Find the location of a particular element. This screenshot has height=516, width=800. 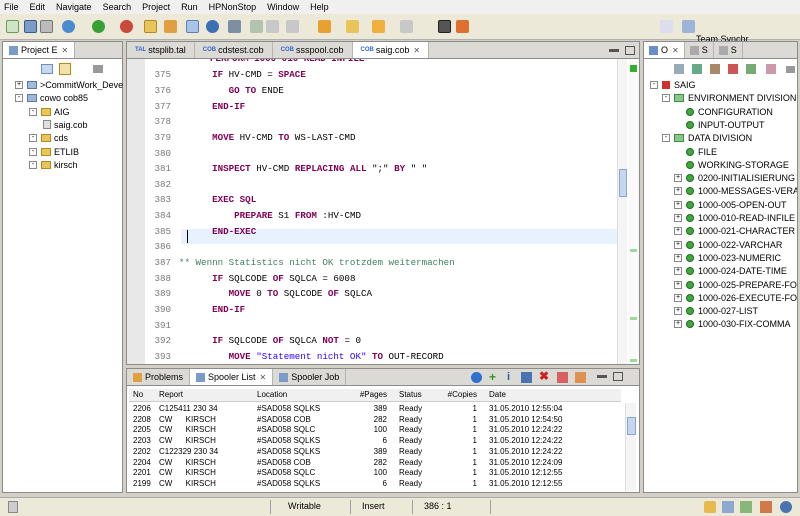

column-header: Location is located at coordinates (272, 394).